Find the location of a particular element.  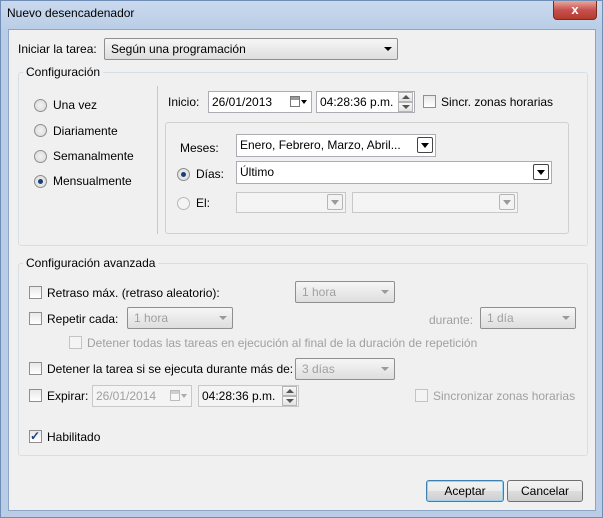

sync-timezones-label: Sincr. zonas horarias is located at coordinates (497, 102).